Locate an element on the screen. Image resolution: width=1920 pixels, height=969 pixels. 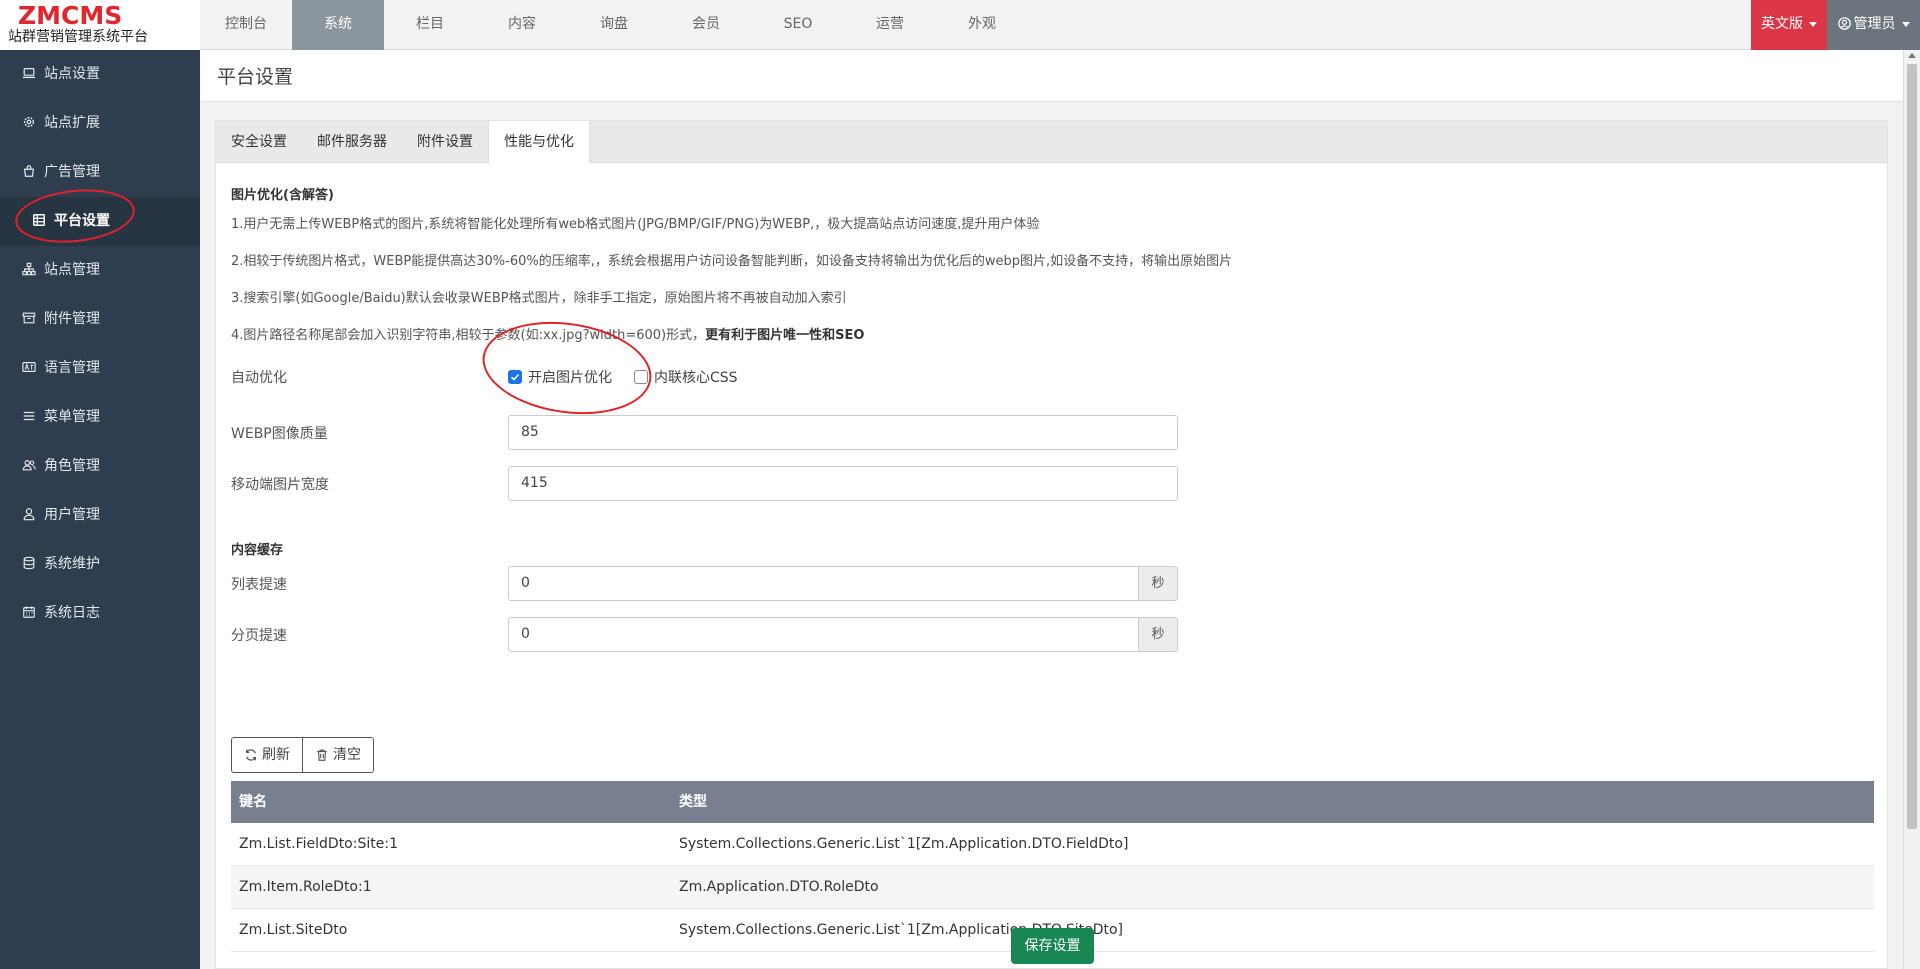
sidebar-item-label: 用户管理 is located at coordinates (72, 515).